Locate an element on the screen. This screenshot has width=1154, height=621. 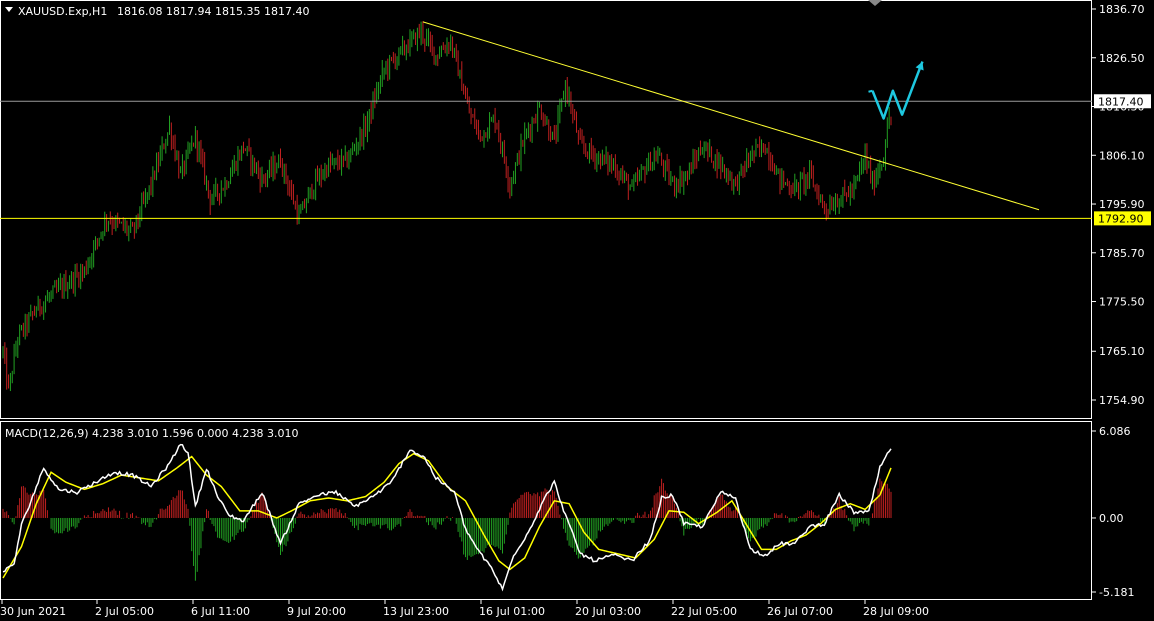
price-tick-label: 1836.70 is located at coordinates (1122, 9).